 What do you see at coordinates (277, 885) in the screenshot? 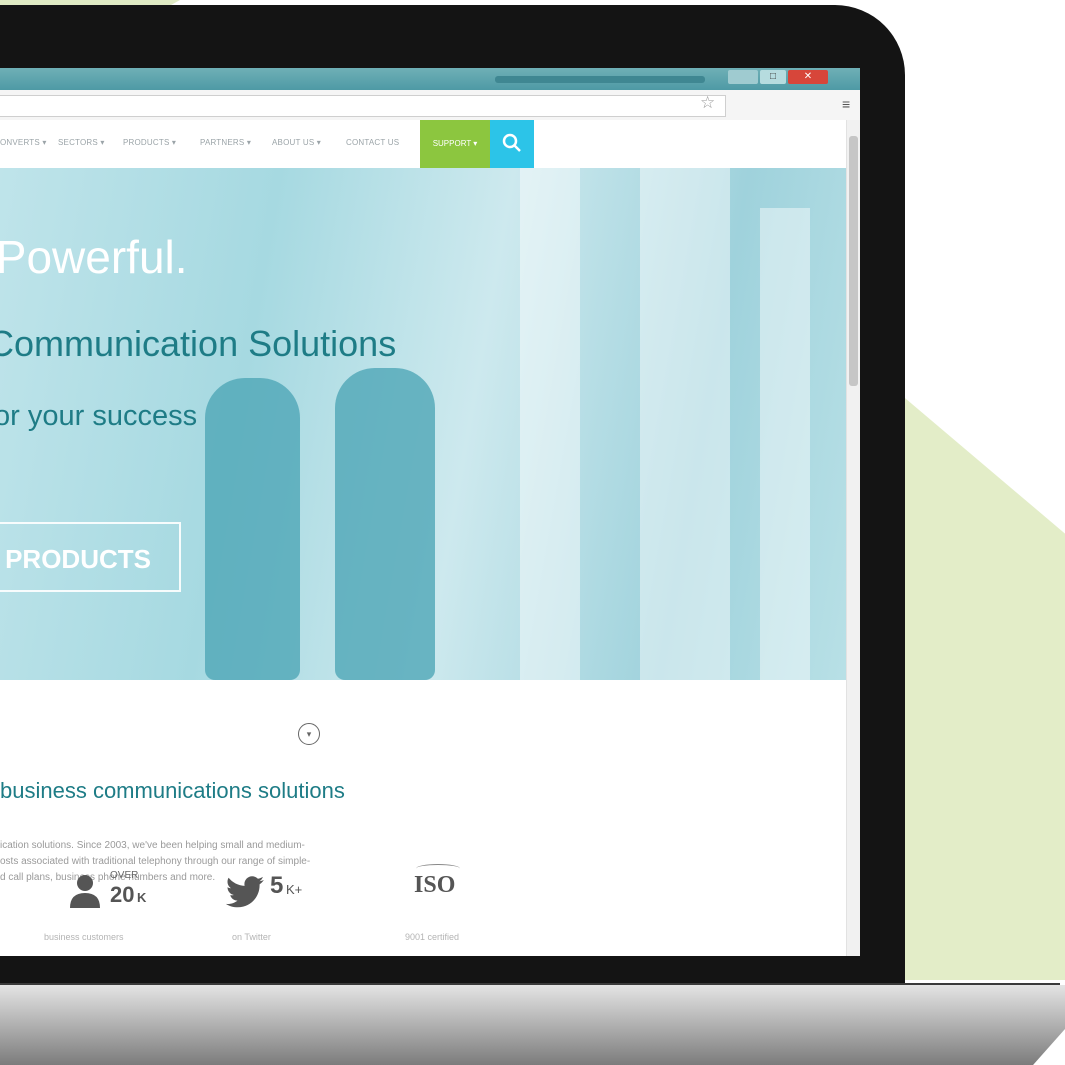
I see `stat-value: 5` at bounding box center [277, 885].